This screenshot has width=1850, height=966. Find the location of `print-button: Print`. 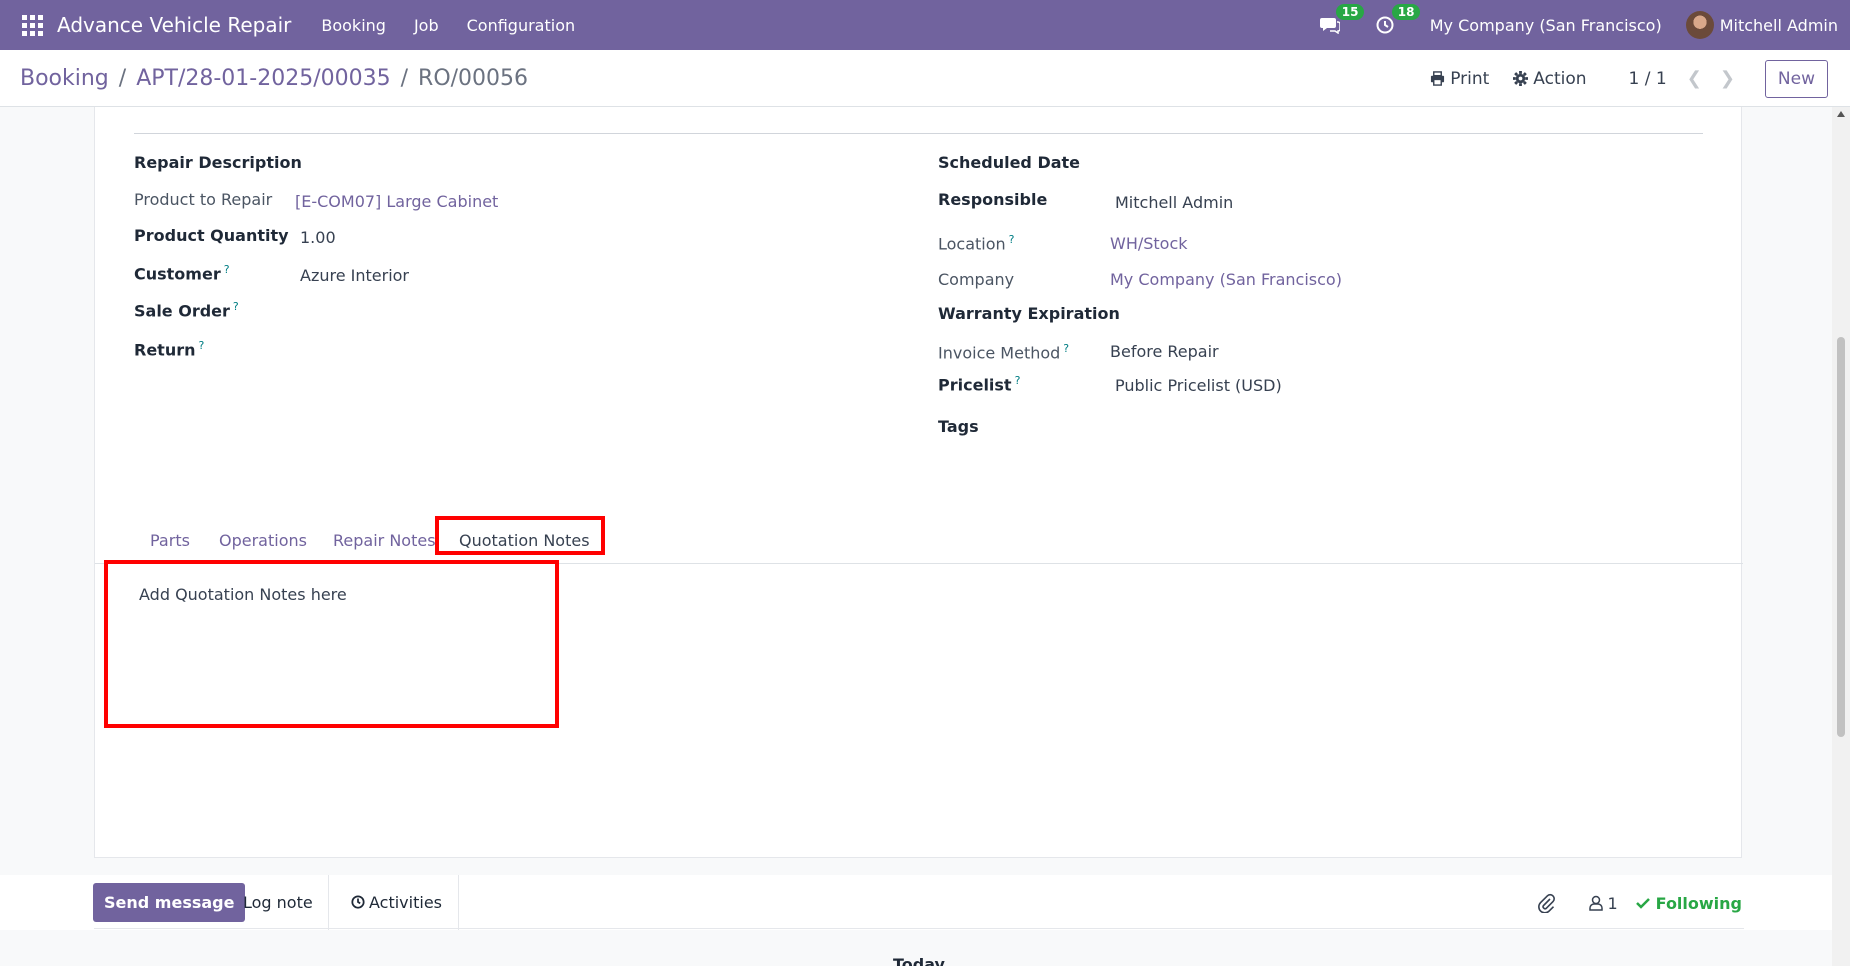

print-button: Print is located at coordinates (1459, 79).